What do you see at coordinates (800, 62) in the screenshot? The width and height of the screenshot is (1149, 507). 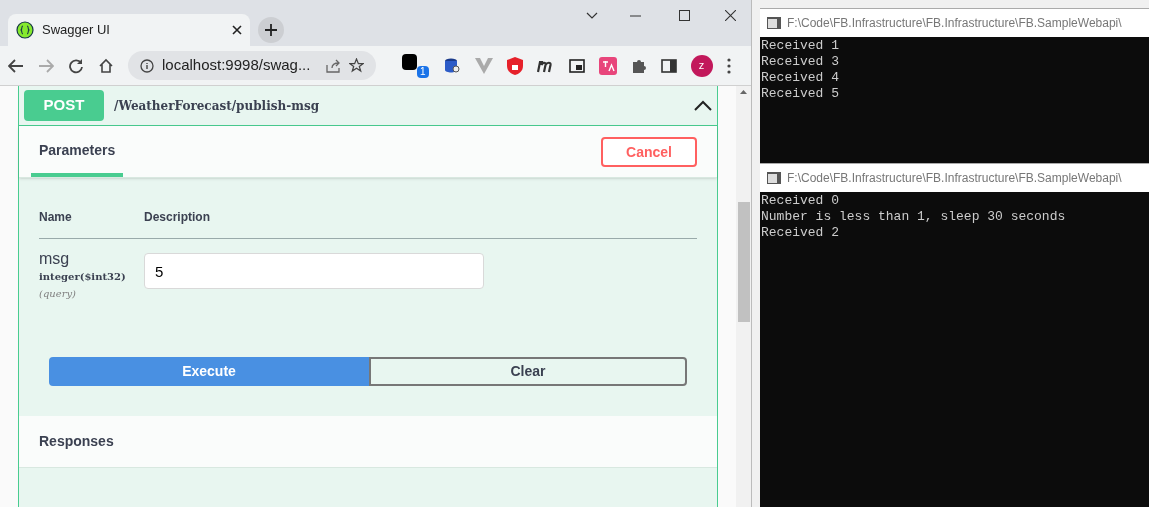 I see `console-line: Received 3` at bounding box center [800, 62].